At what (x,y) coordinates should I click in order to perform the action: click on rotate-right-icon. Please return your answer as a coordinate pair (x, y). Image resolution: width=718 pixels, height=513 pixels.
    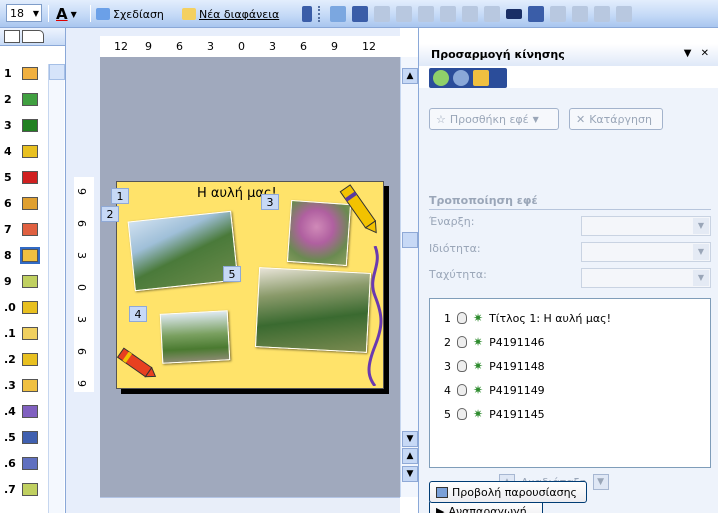
    Looking at the image, I should click on (448, 14).